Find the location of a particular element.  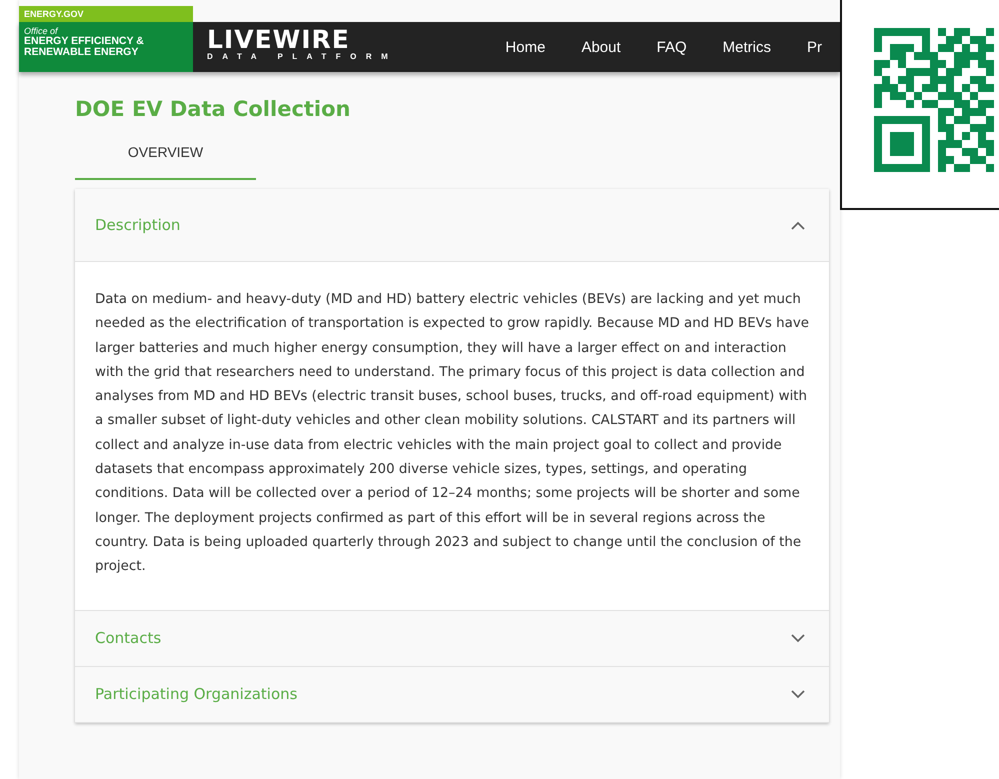

chevron-up-icon is located at coordinates (798, 225).